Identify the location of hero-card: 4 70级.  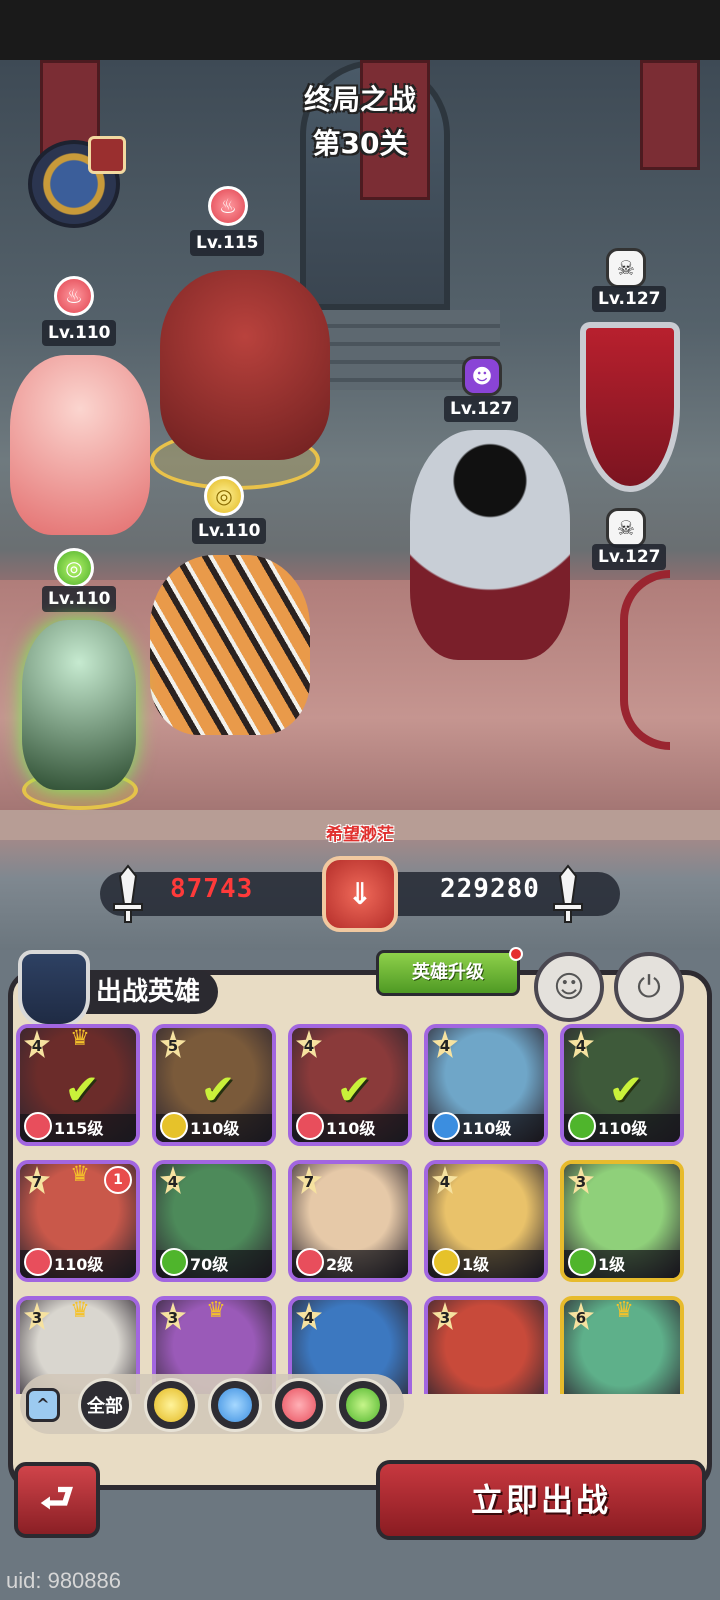
(214, 1221).